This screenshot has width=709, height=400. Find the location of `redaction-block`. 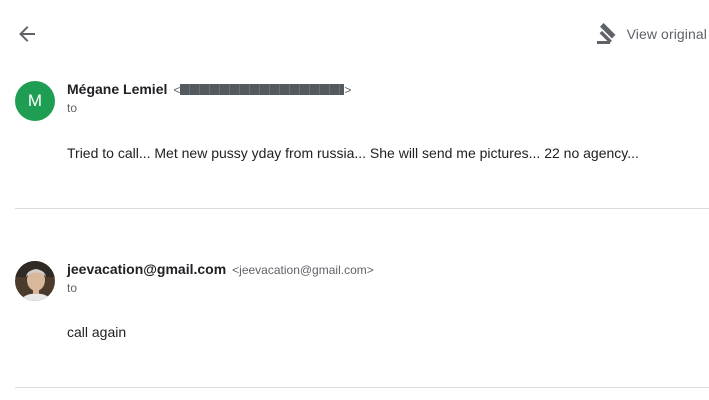

redaction-block is located at coordinates (262, 89).